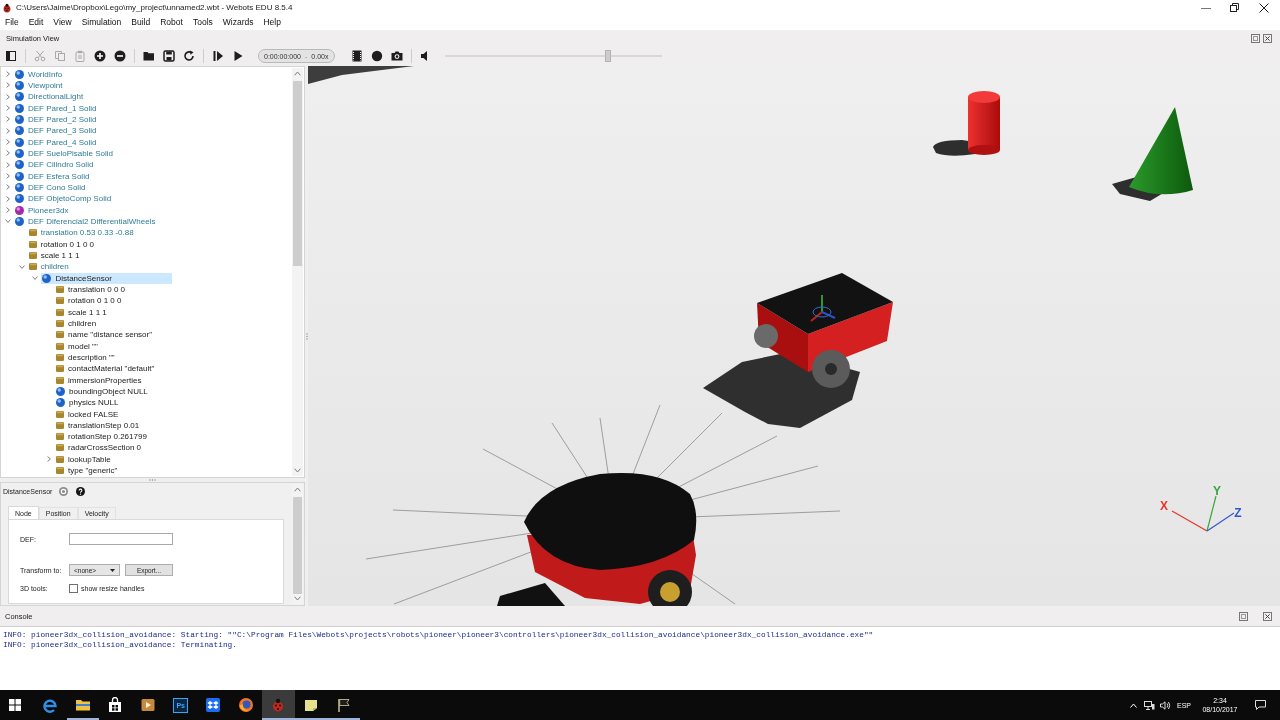 Image resolution: width=1280 pixels, height=720 pixels. What do you see at coordinates (171, 22) in the screenshot?
I see `menu-item: Robot` at bounding box center [171, 22].